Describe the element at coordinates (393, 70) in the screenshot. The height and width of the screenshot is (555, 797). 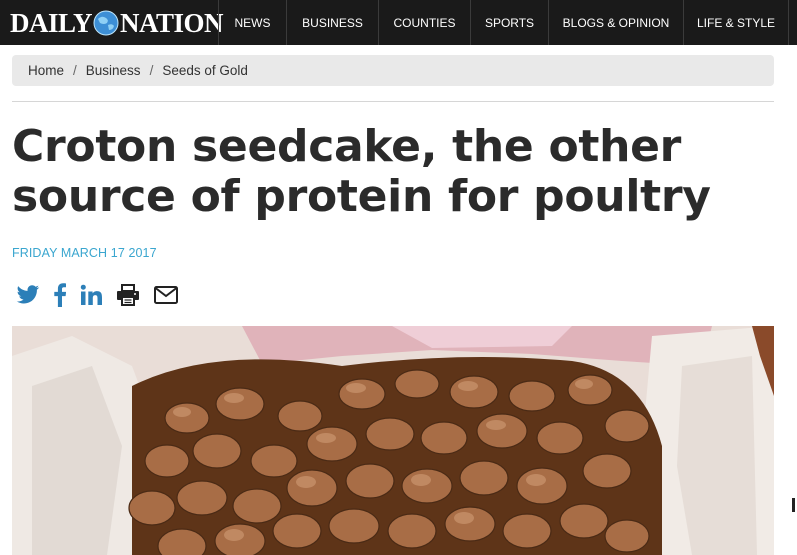
I see `breadcrumb: Home / Business / Seeds of Gold` at that location.